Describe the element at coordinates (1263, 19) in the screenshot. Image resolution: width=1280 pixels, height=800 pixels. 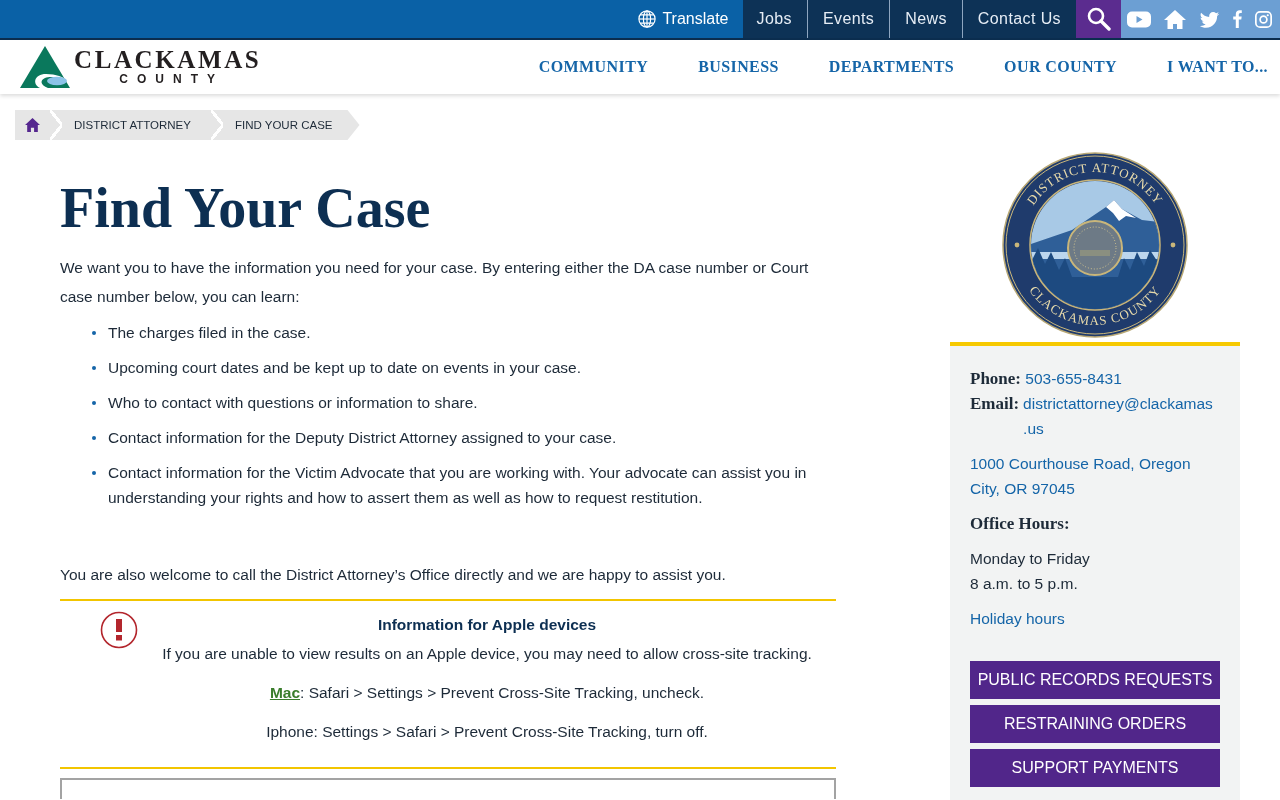
I see `camera-icon` at that location.